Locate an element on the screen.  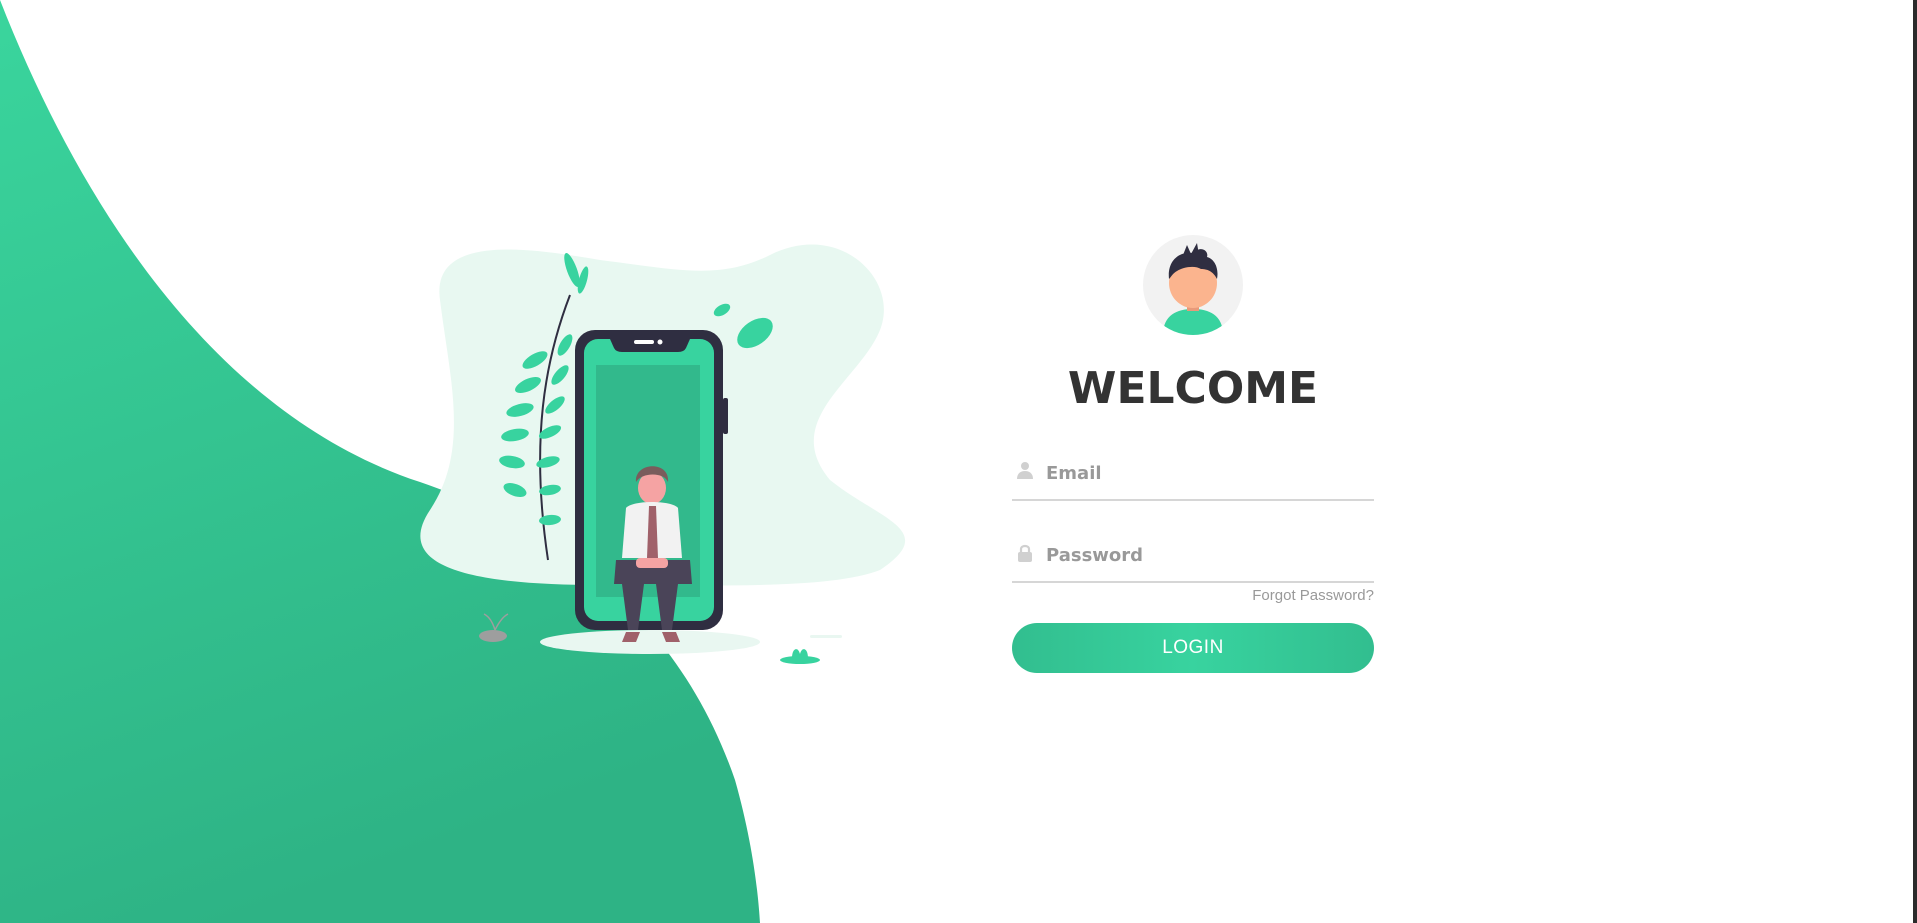
avatar is located at coordinates (1193, 285).